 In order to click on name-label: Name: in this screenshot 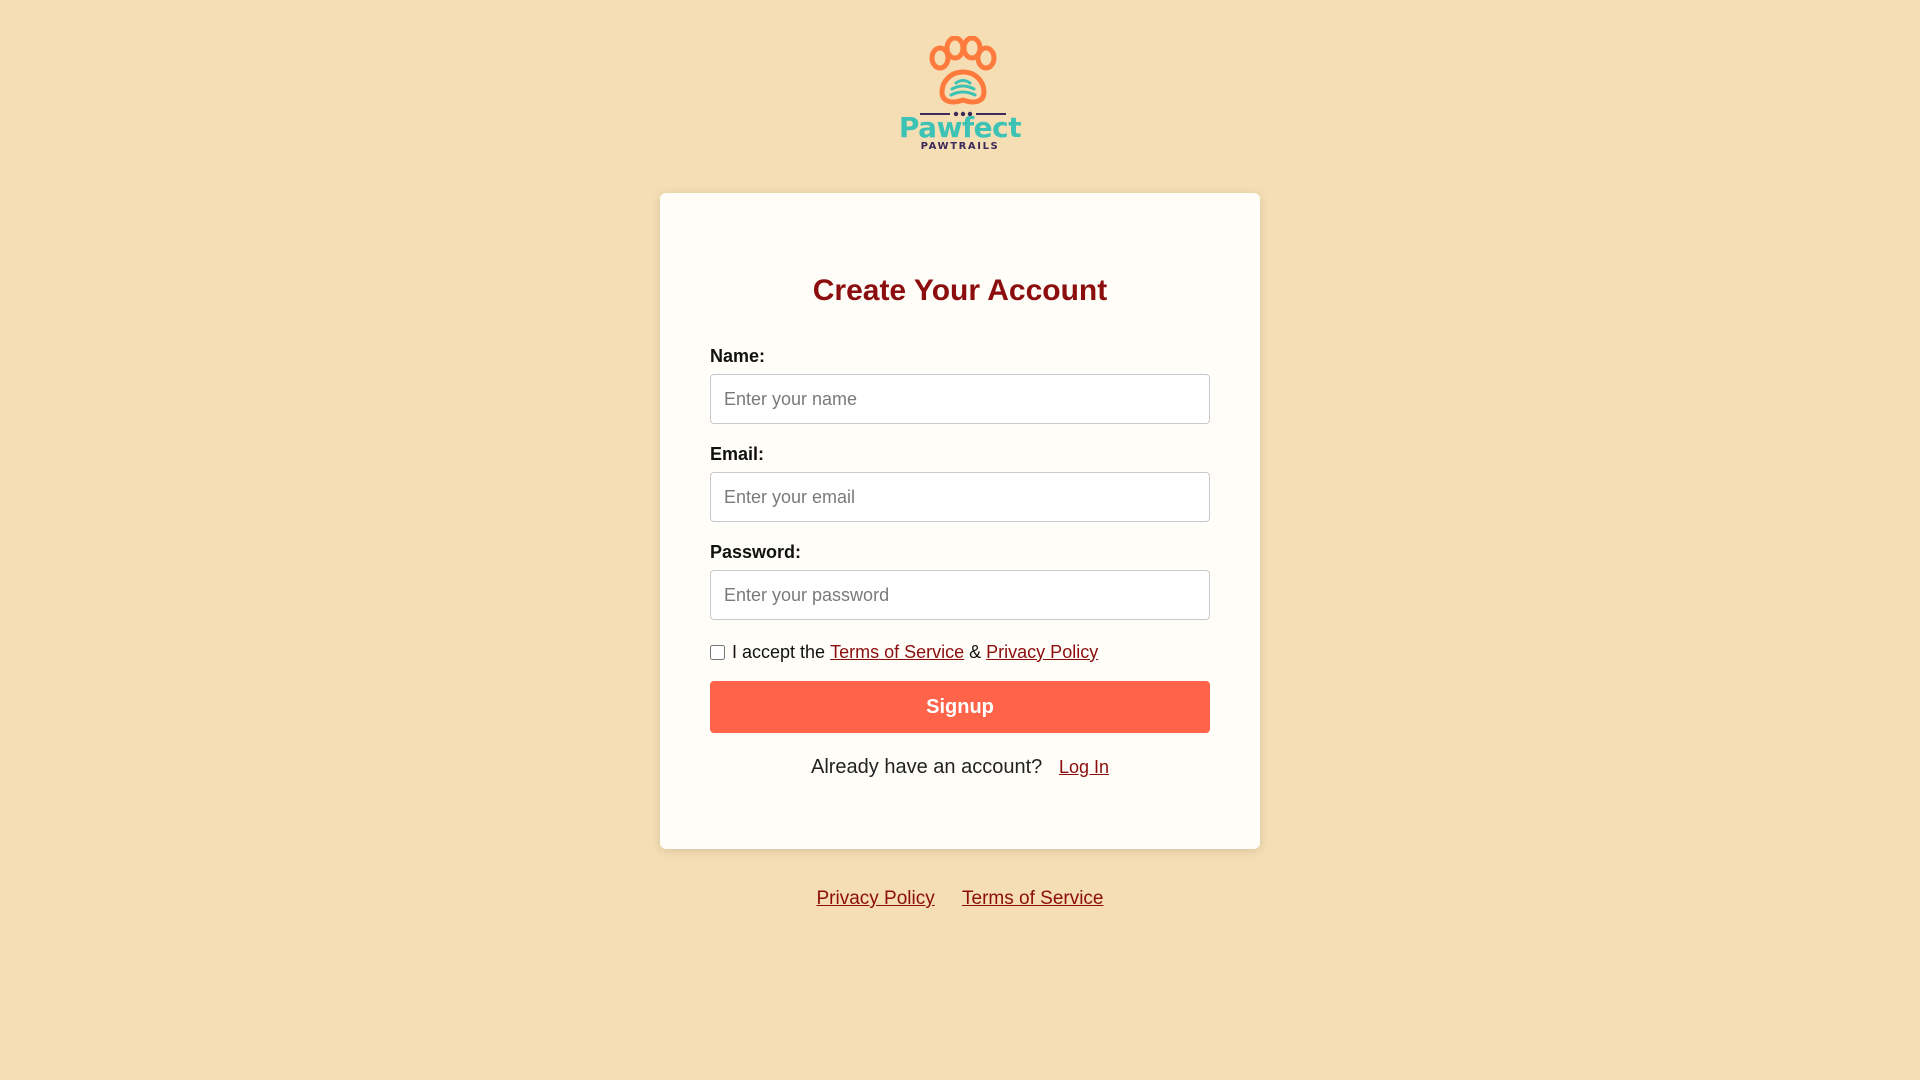, I will do `click(738, 356)`.